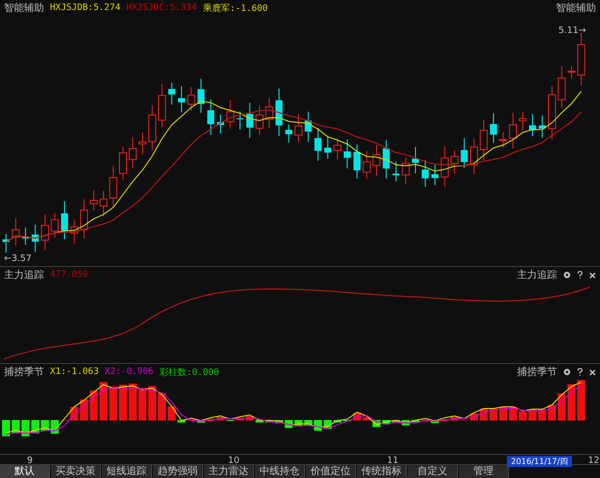 The width and height of the screenshot is (600, 478). I want to click on panel-title: 主力追踪, so click(24, 275).